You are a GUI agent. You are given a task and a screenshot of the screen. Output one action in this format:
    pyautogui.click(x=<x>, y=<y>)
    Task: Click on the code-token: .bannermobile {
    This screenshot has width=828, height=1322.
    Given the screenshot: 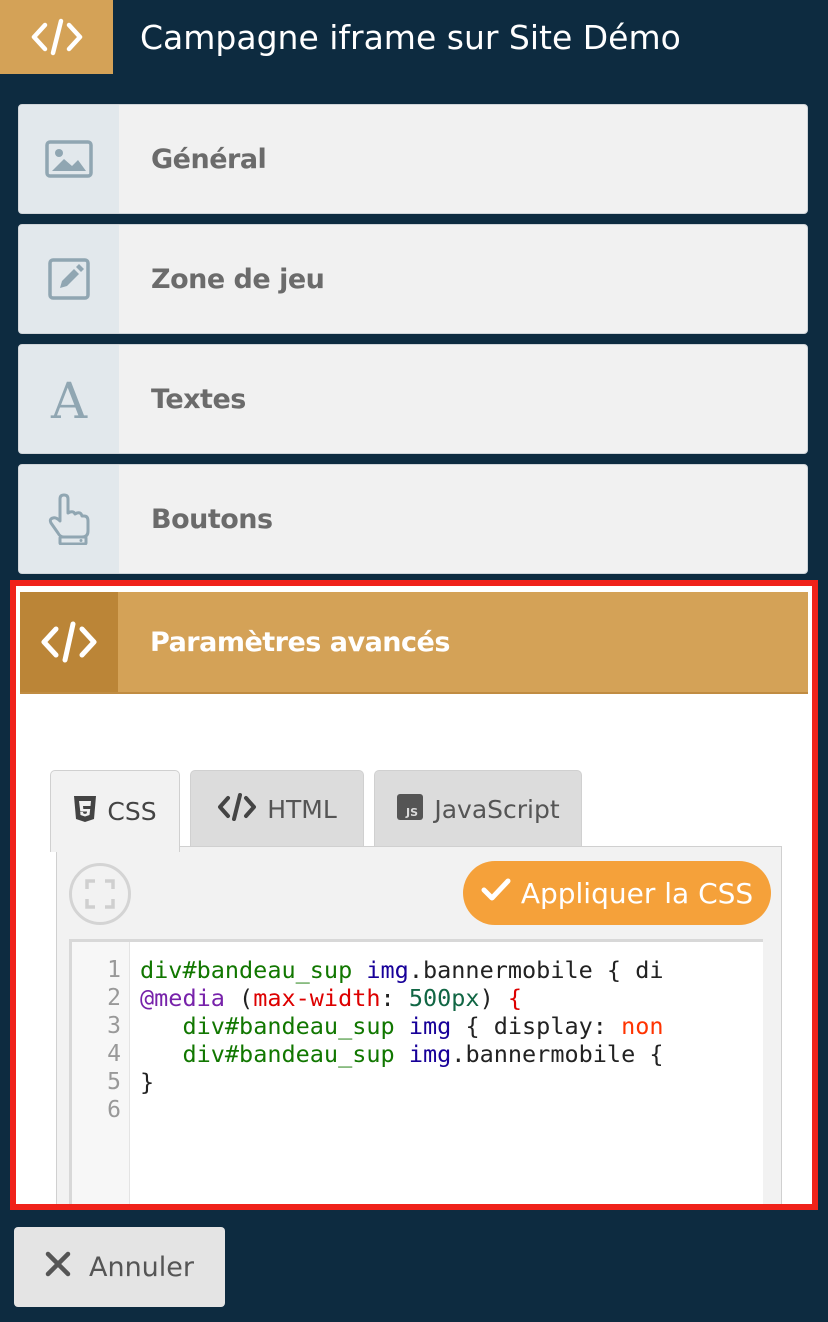 What is the action you would take?
    pyautogui.click(x=557, y=1054)
    